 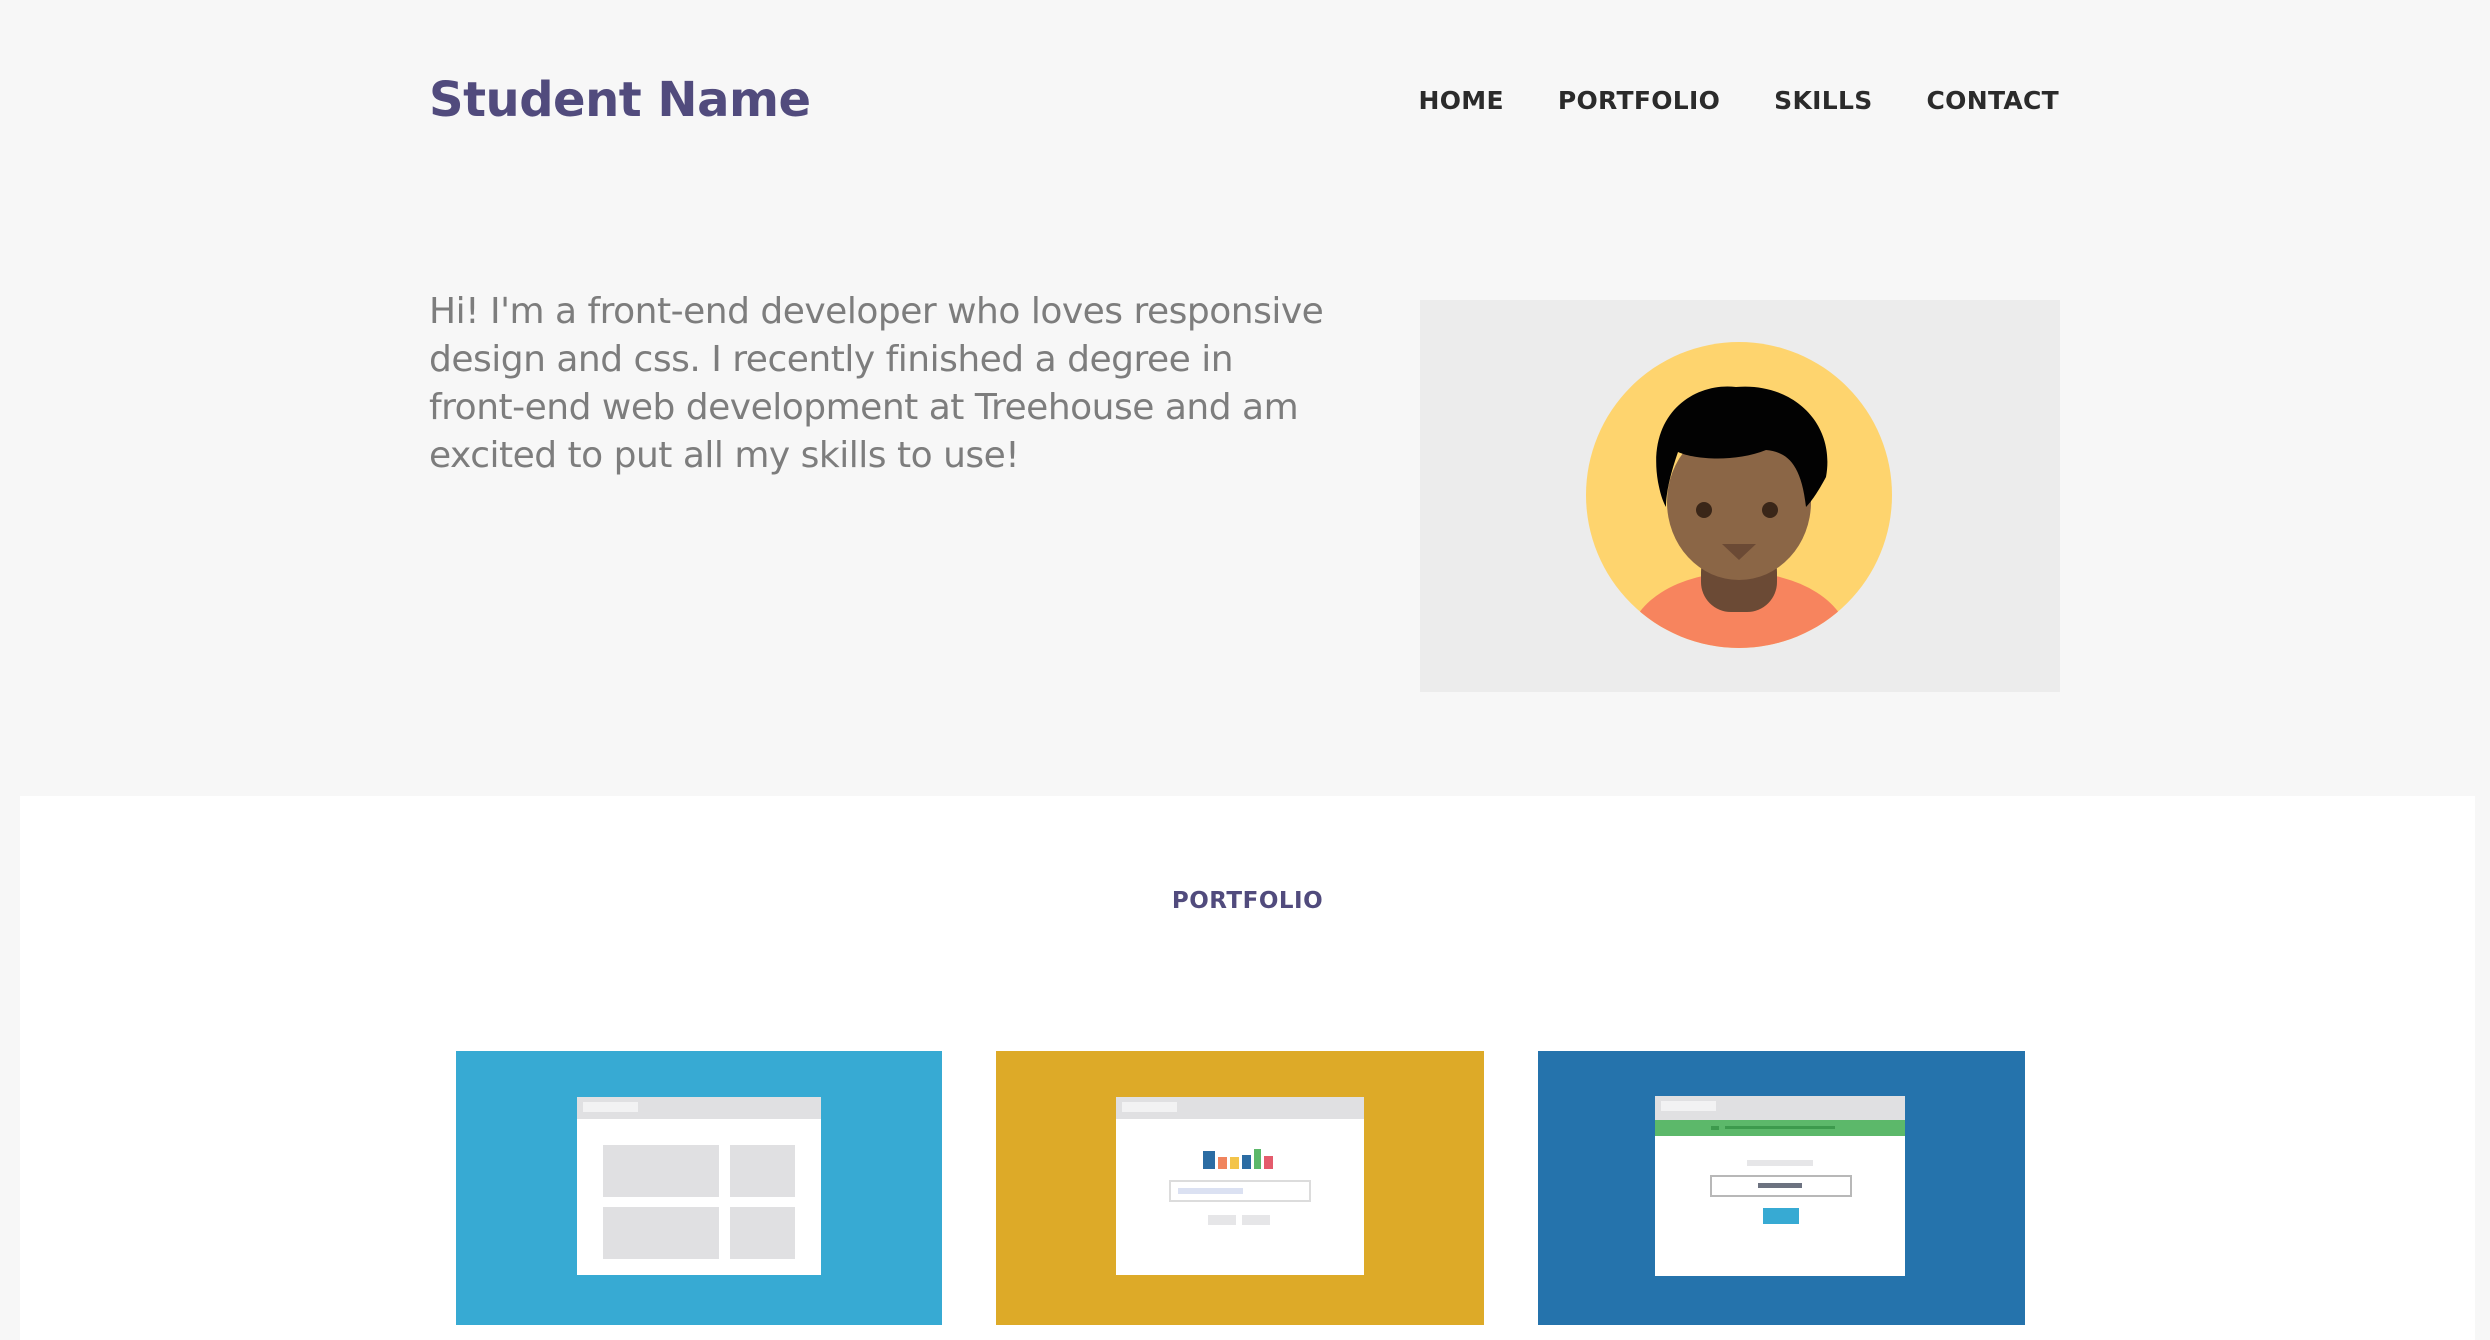 I want to click on bar-chart-form-icon, so click(x=1240, y=1186).